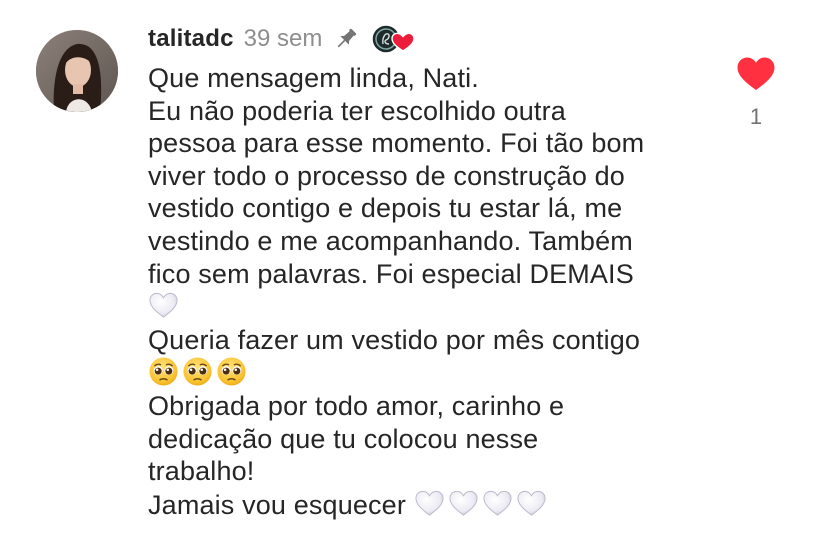  What do you see at coordinates (356, 405) in the screenshot?
I see `comment-line: Obrigada por todo amor, carinho e` at bounding box center [356, 405].